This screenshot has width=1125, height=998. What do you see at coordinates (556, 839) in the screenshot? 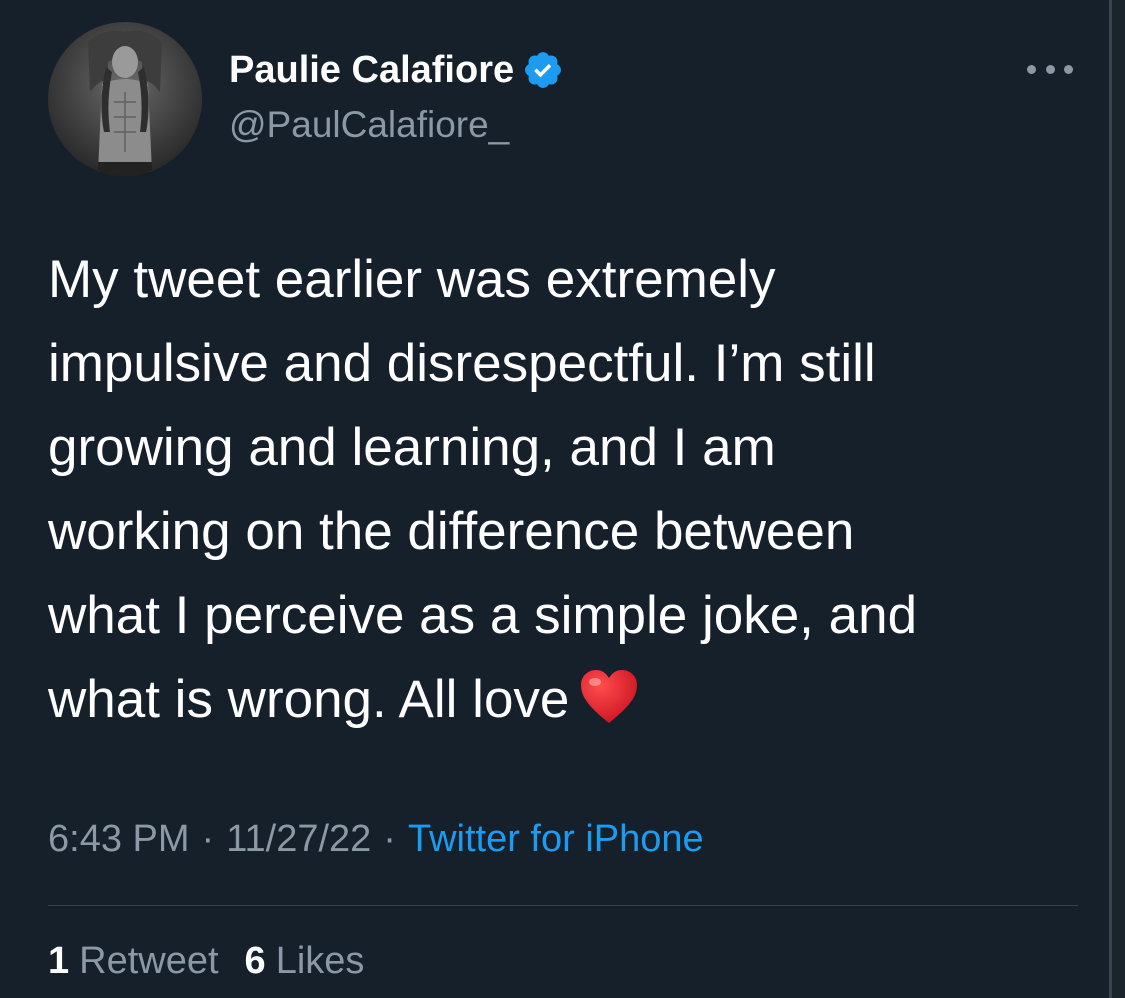
I see `tweet-source-link: Twitter for iPhone` at bounding box center [556, 839].